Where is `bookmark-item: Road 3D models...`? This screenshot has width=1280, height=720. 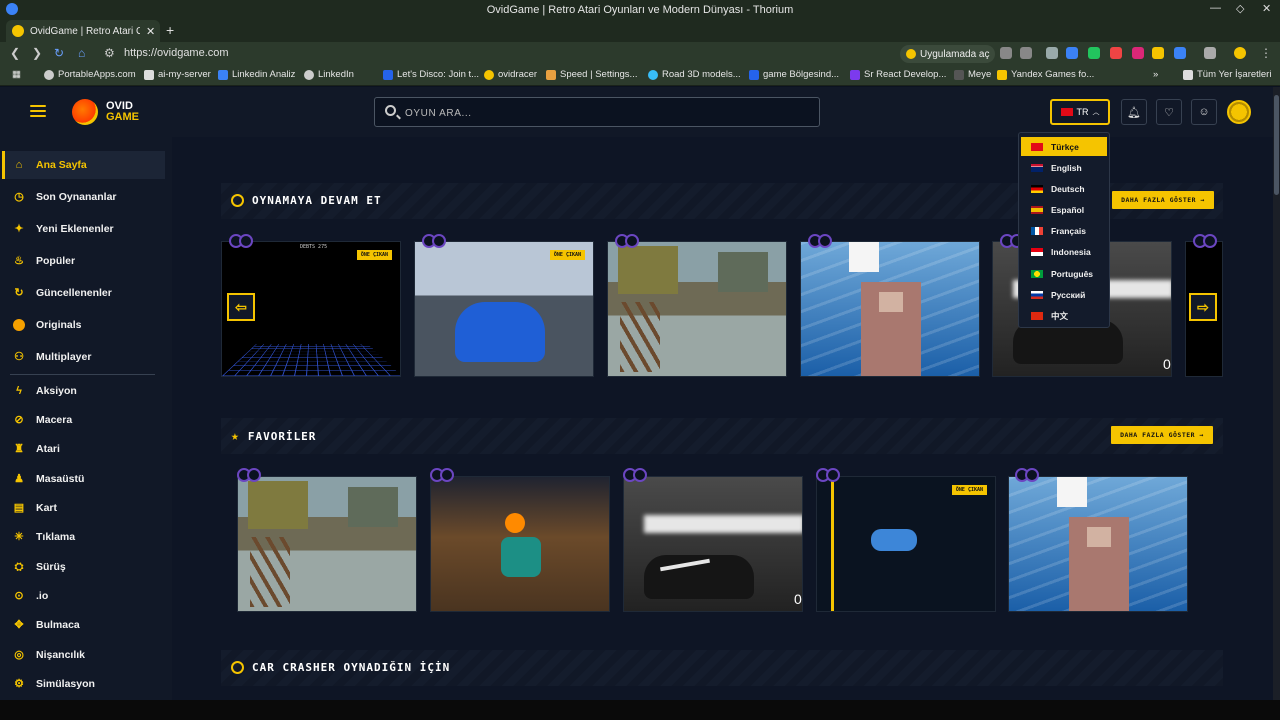 bookmark-item: Road 3D models... is located at coordinates (694, 74).